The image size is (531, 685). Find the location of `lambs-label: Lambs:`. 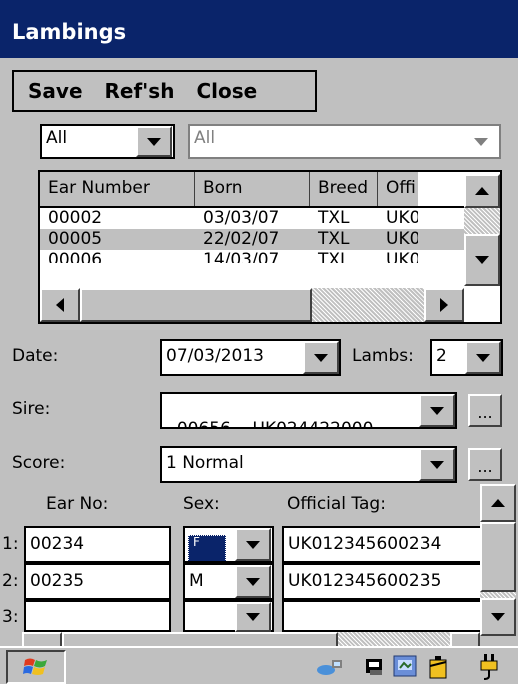

lambs-label: Lambs: is located at coordinates (383, 356).